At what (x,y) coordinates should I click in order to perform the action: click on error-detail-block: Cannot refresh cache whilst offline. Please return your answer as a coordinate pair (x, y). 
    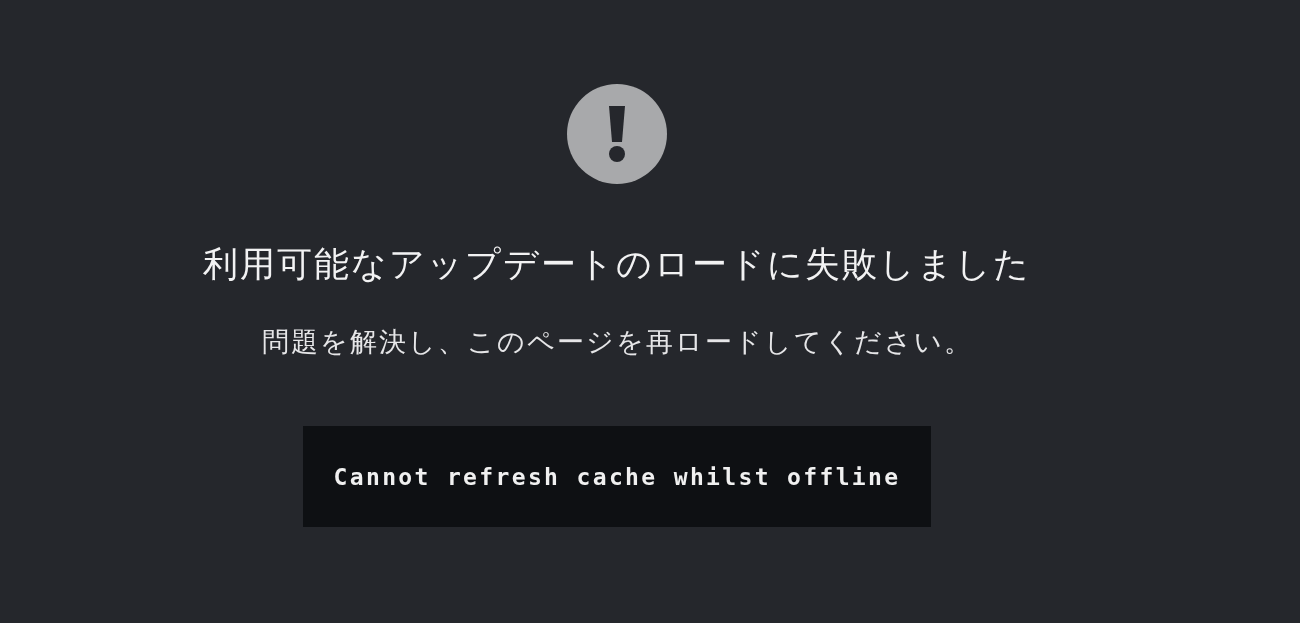
    Looking at the image, I should click on (617, 476).